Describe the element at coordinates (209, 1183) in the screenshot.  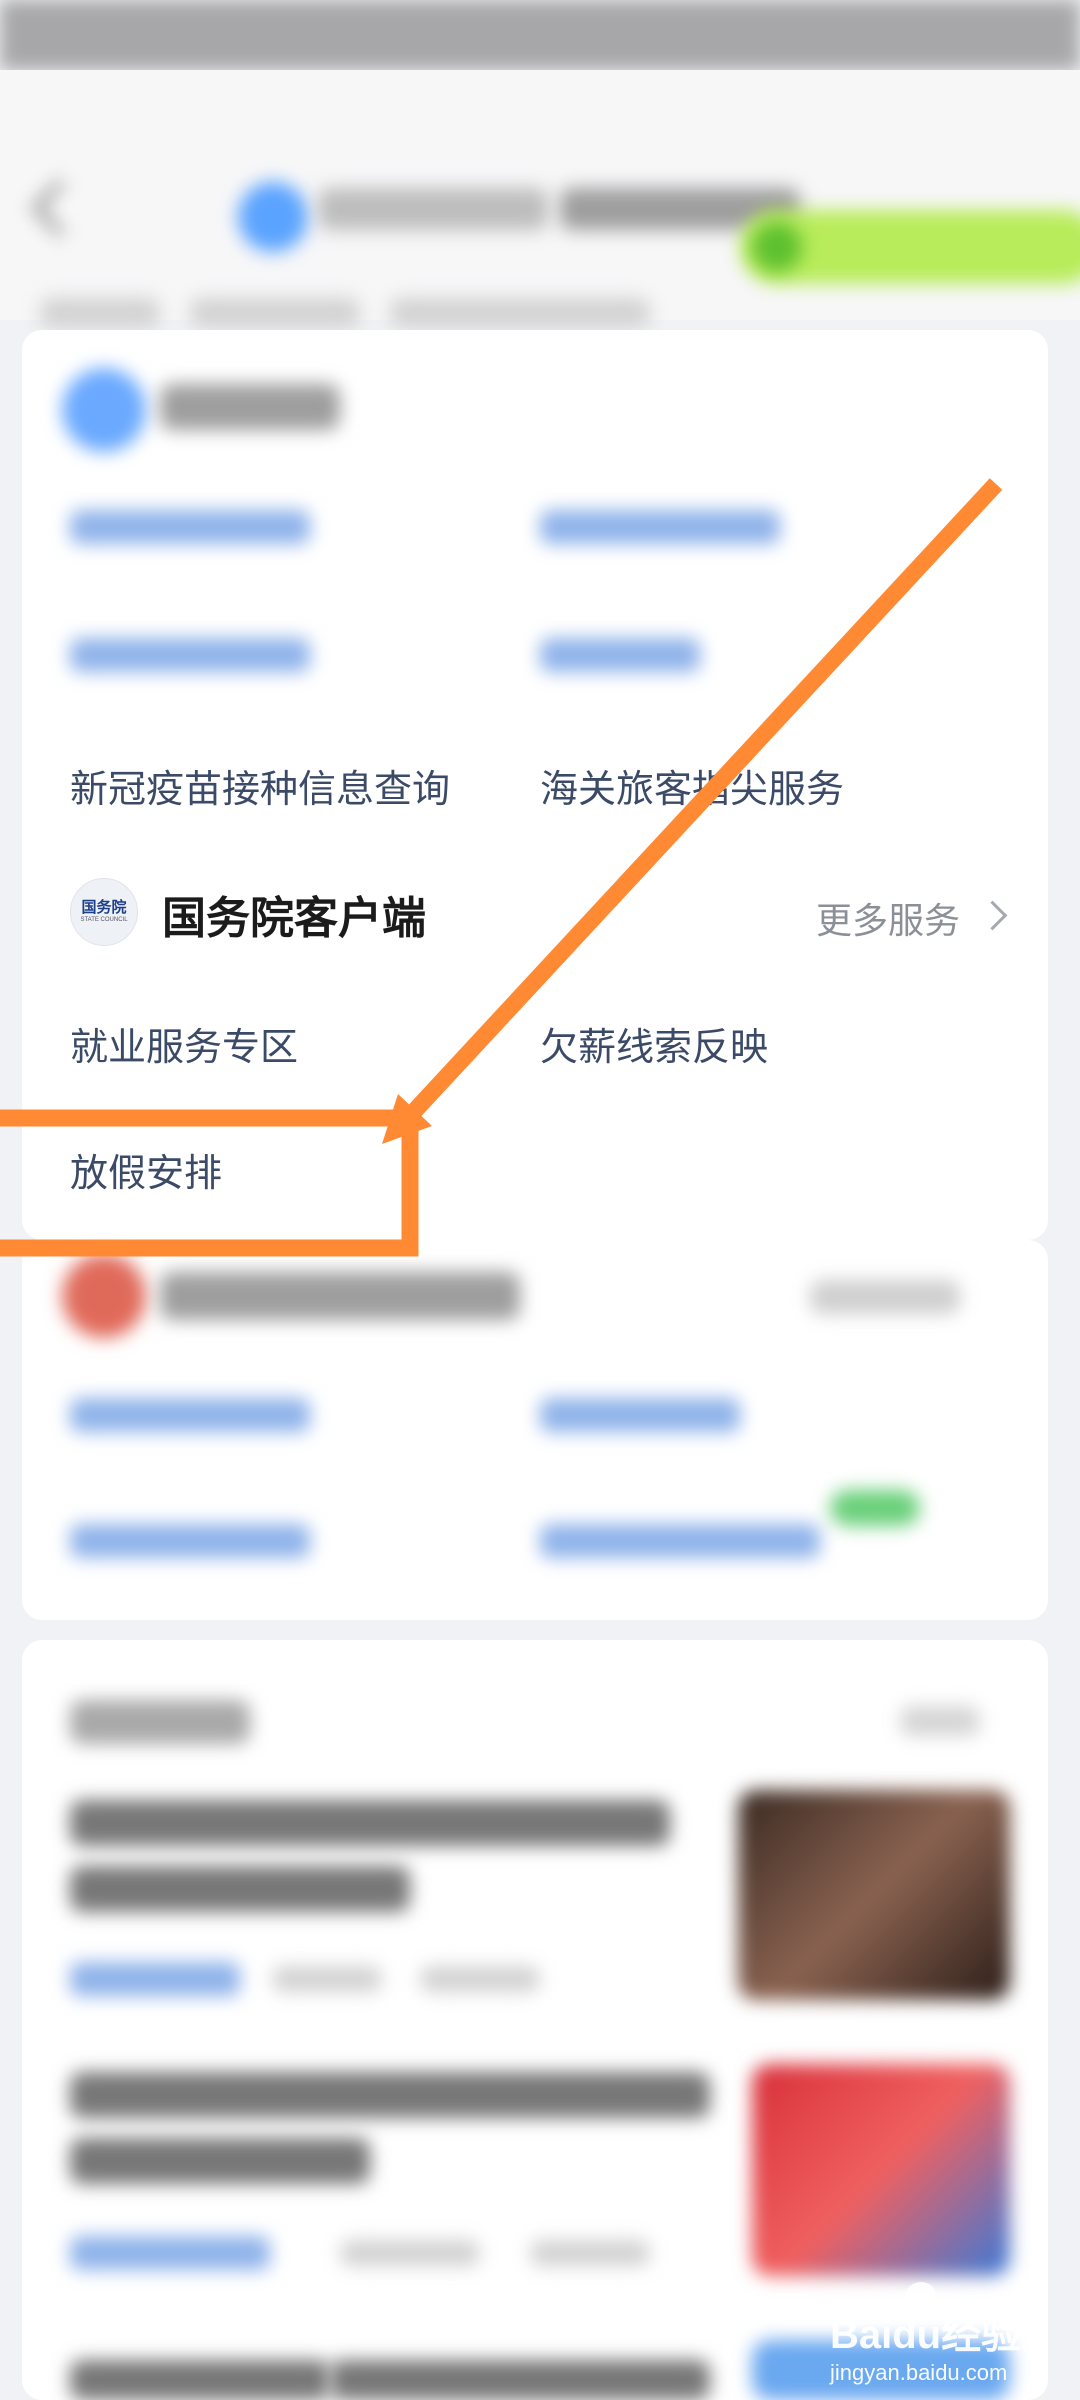
I see `annotation-highlight-box` at that location.